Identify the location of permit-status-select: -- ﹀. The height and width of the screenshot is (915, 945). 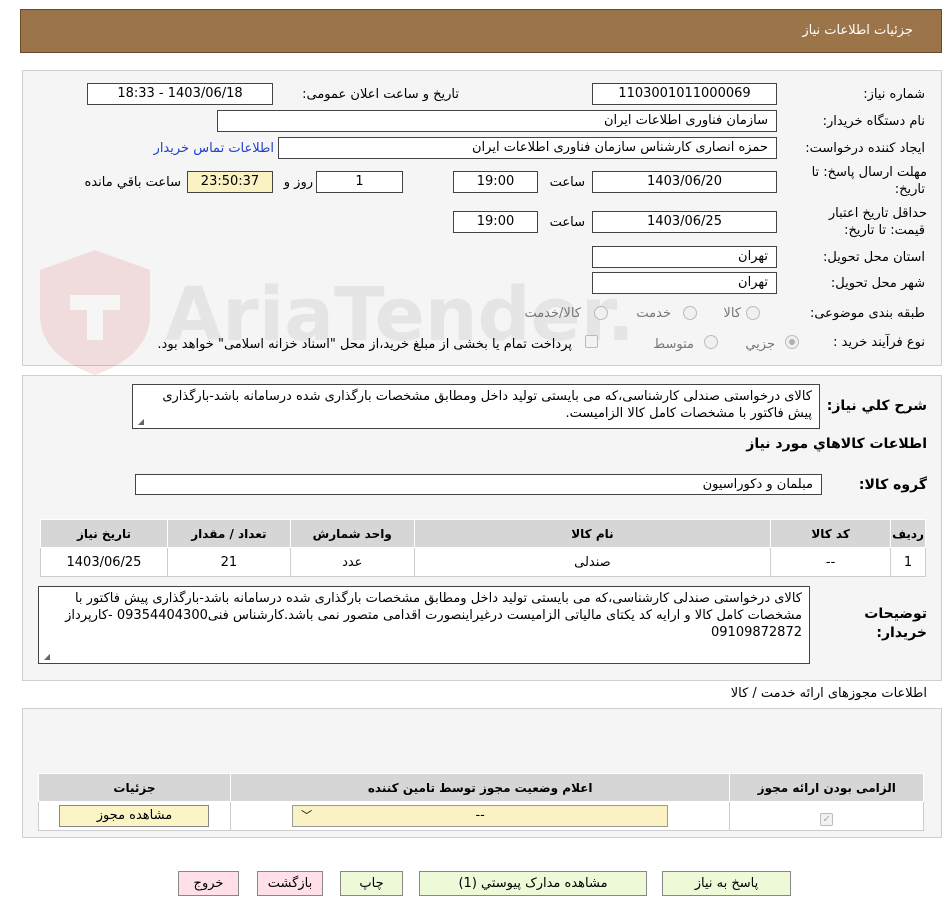
(480, 816).